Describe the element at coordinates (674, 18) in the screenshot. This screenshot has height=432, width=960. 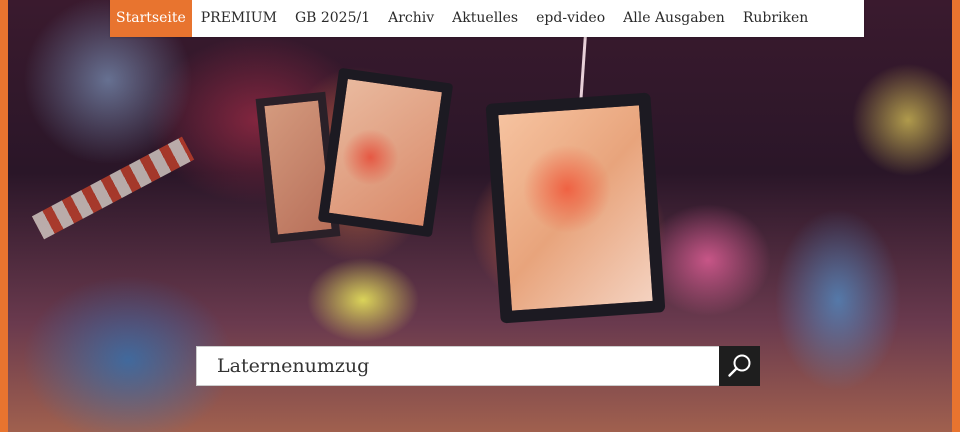
I see `nav-item-alle-ausgaben: Alle Ausgaben` at that location.